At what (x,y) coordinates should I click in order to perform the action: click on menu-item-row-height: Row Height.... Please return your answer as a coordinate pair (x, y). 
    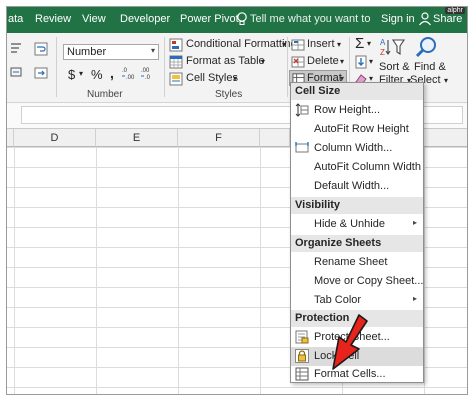
    Looking at the image, I should click on (357, 110).